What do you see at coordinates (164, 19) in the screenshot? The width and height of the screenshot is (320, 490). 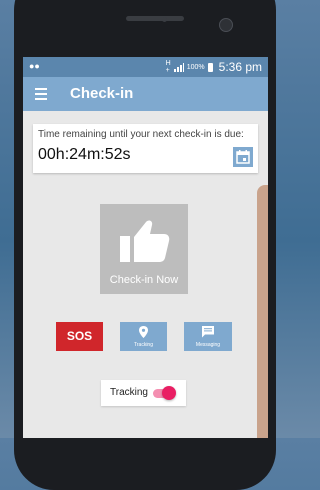 I see `phone-sensor` at bounding box center [164, 19].